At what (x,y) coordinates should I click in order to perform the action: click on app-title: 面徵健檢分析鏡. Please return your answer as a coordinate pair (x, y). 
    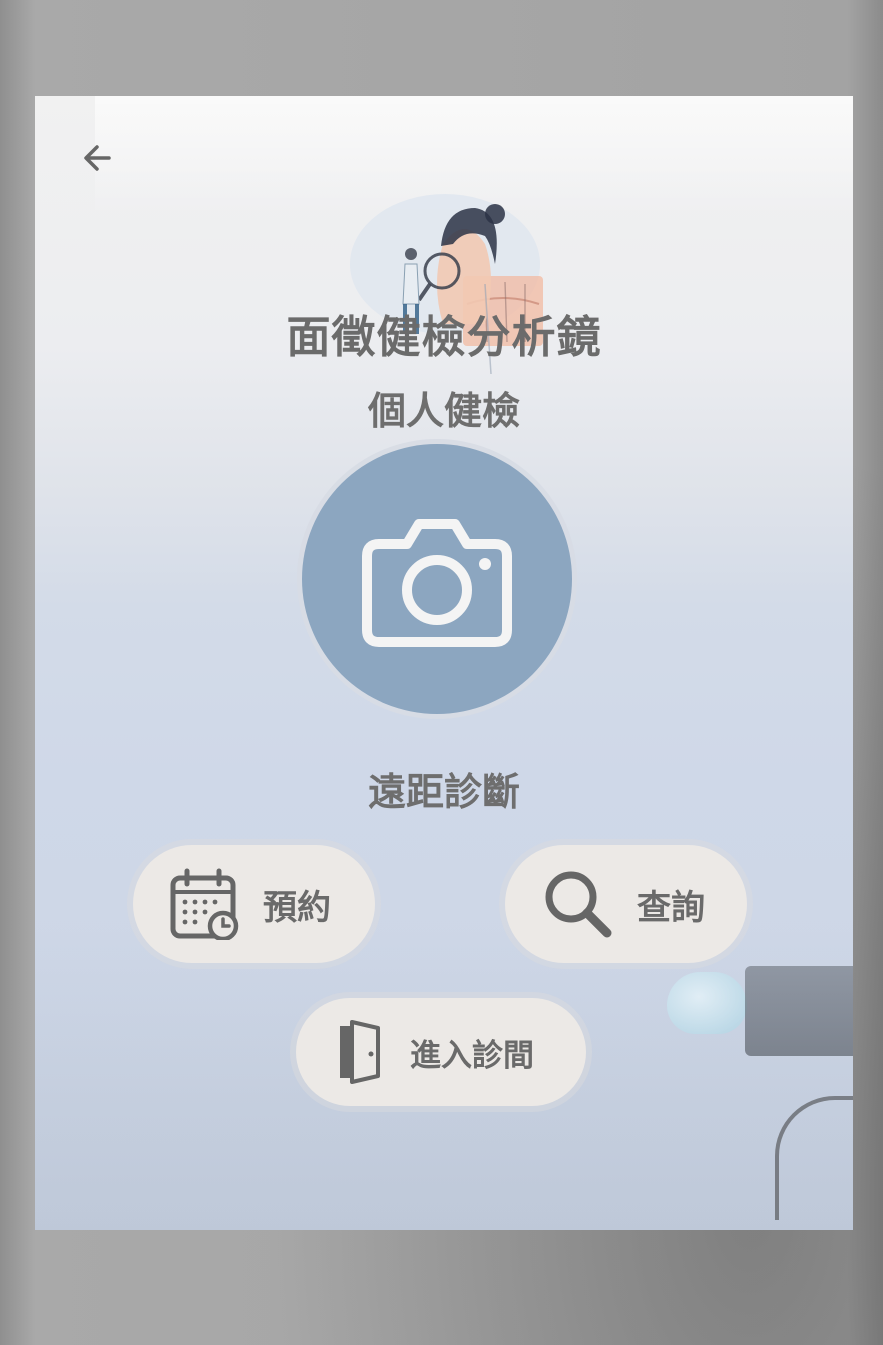
    Looking at the image, I should click on (444, 337).